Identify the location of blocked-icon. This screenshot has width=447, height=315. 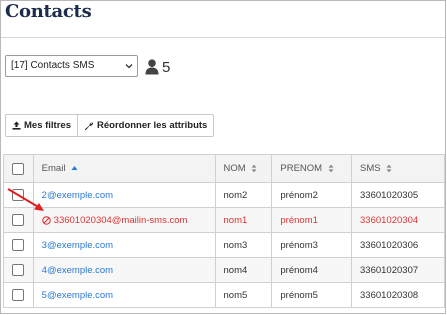
(46, 220).